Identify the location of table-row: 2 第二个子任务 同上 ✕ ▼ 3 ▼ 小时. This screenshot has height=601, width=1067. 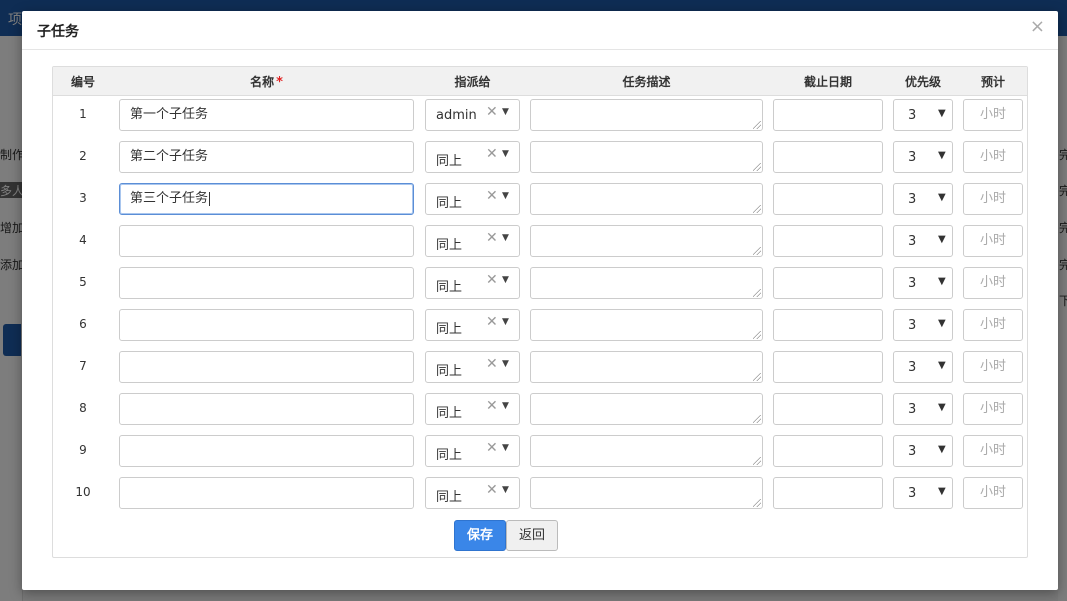
(540, 162).